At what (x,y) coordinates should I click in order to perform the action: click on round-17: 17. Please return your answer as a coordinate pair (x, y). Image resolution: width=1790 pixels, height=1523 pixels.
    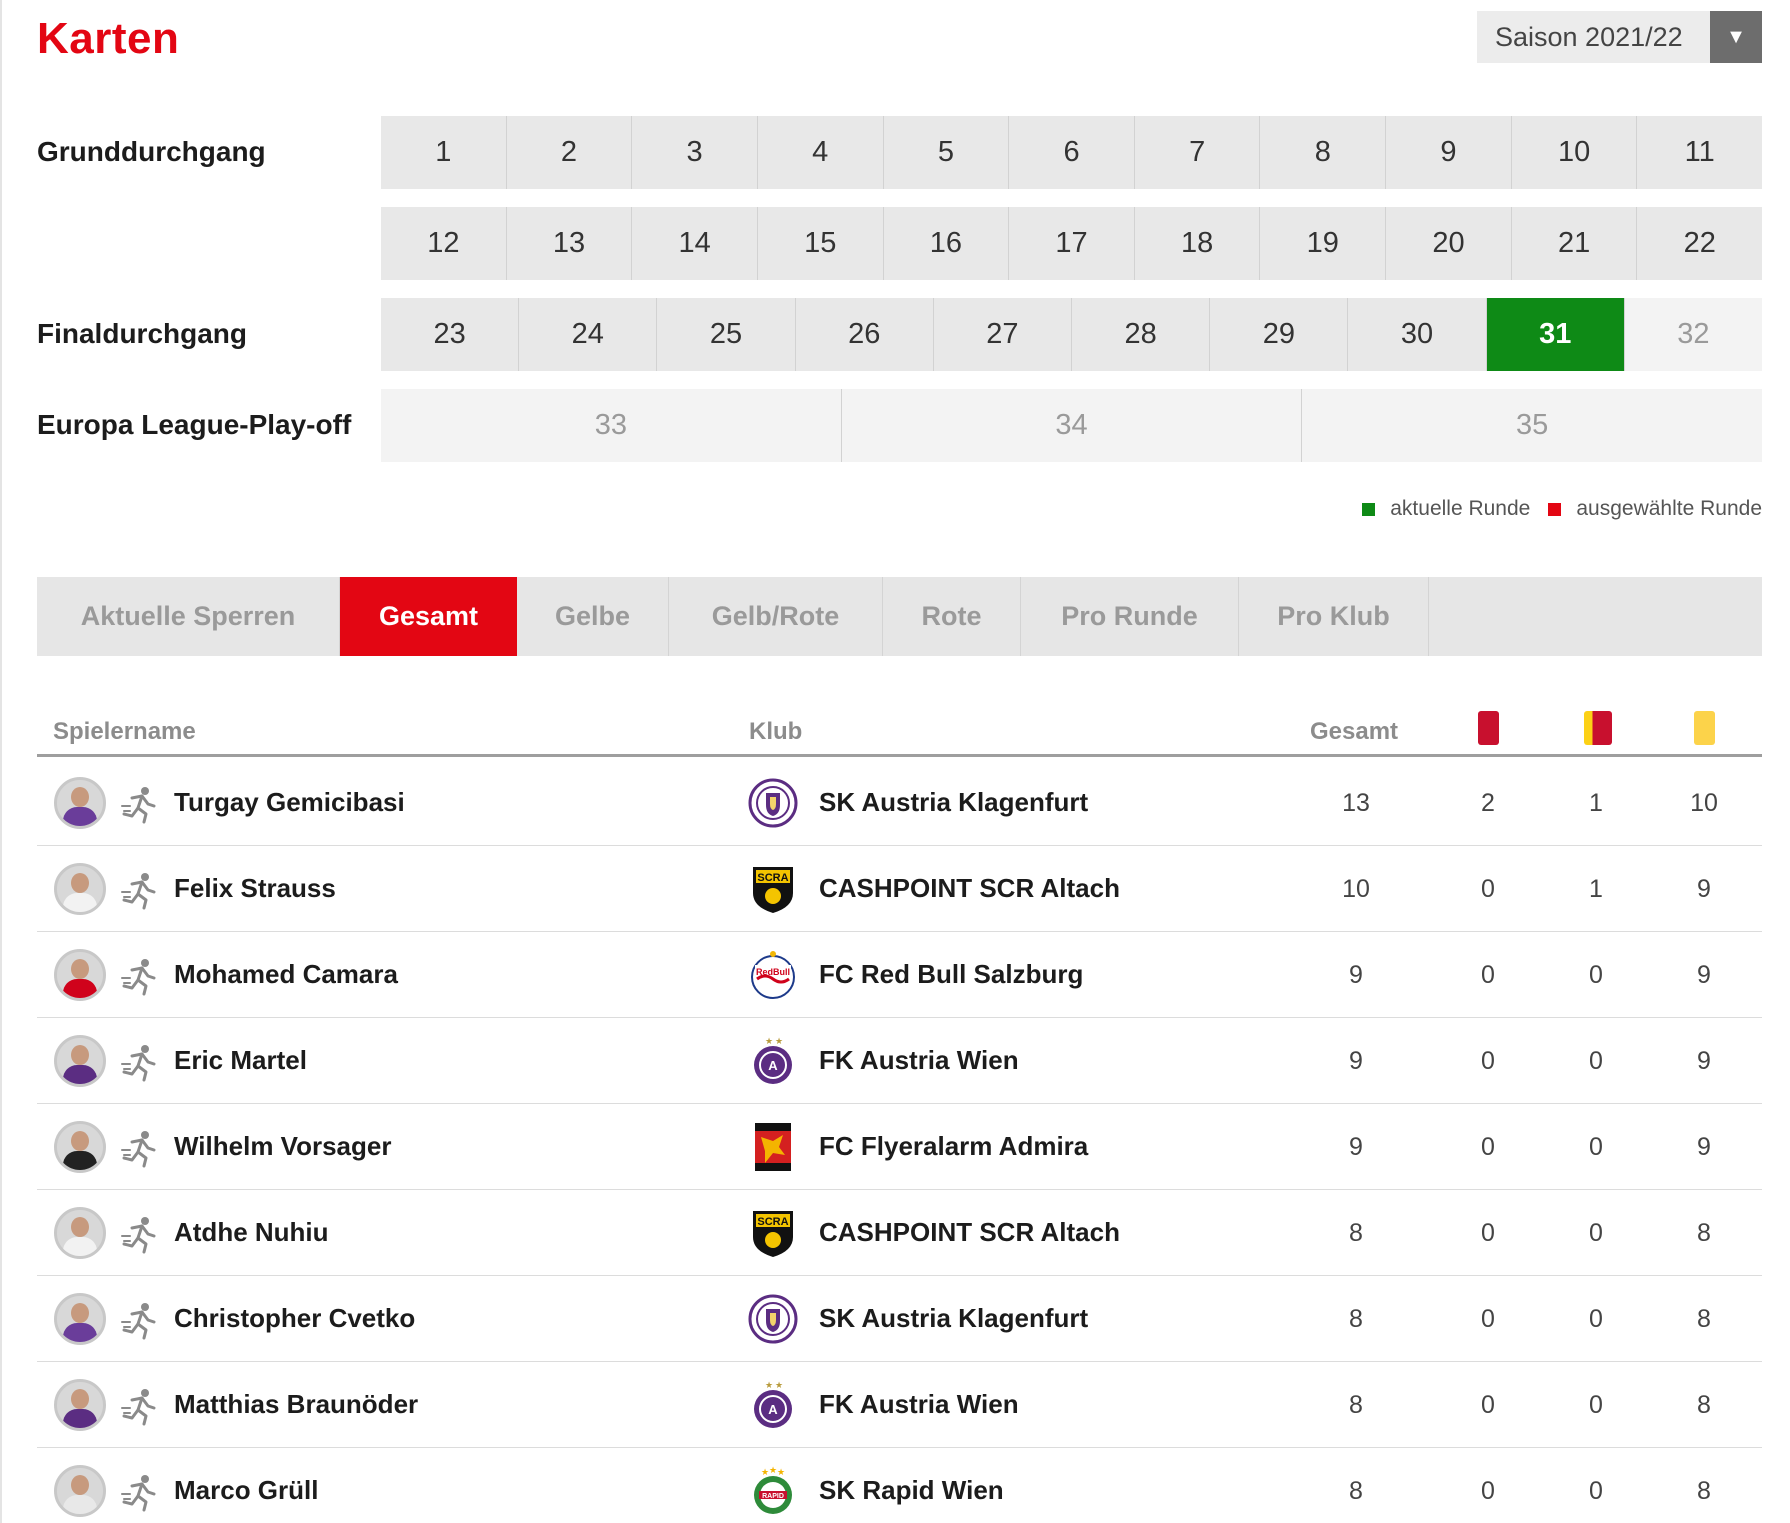
    Looking at the image, I should click on (1072, 243).